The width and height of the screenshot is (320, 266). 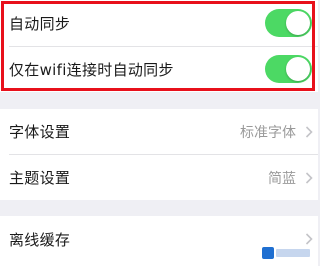 I want to click on wifi-sync-toggle, so click(x=288, y=69).